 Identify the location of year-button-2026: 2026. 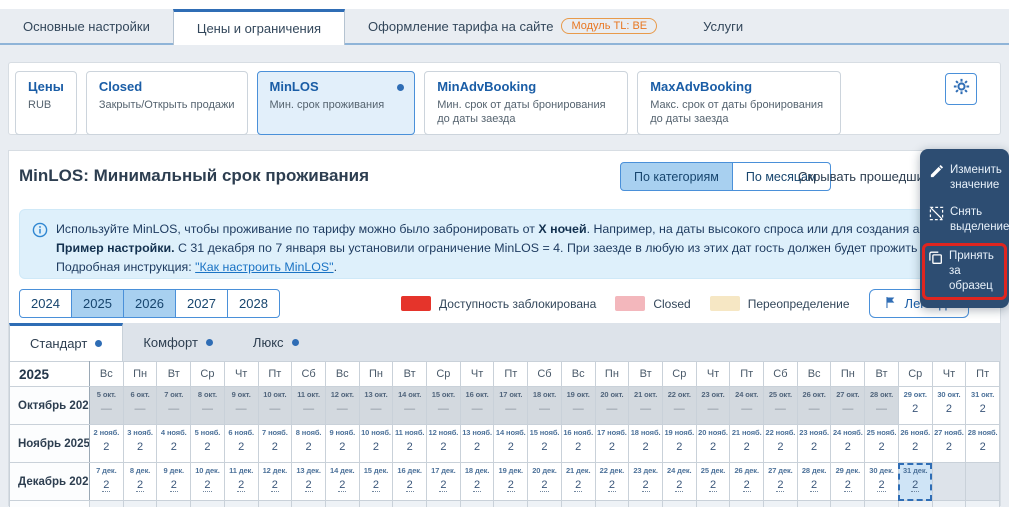
(149, 303).